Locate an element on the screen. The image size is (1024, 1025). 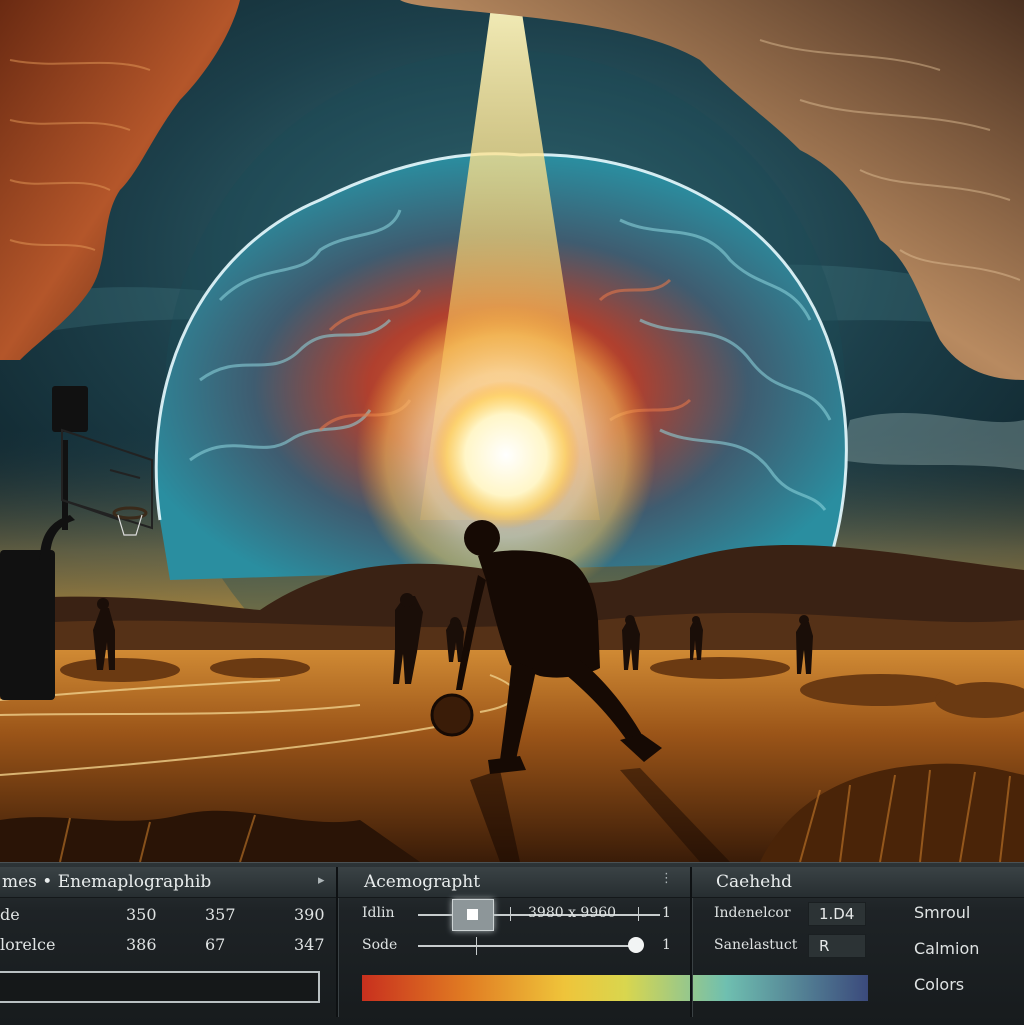
row-value: 390 is located at coordinates (309, 914).